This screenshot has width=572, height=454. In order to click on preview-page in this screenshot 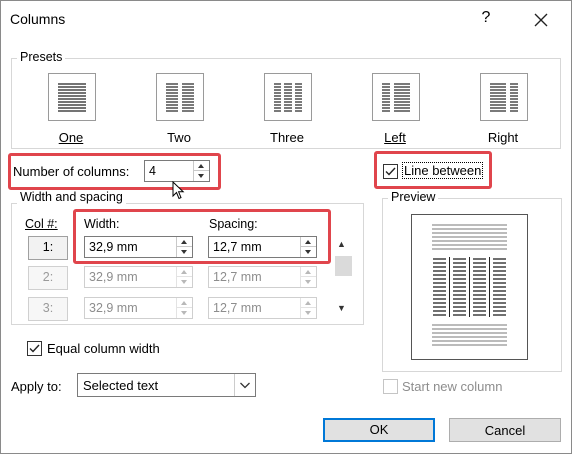, I will do `click(469, 287)`.